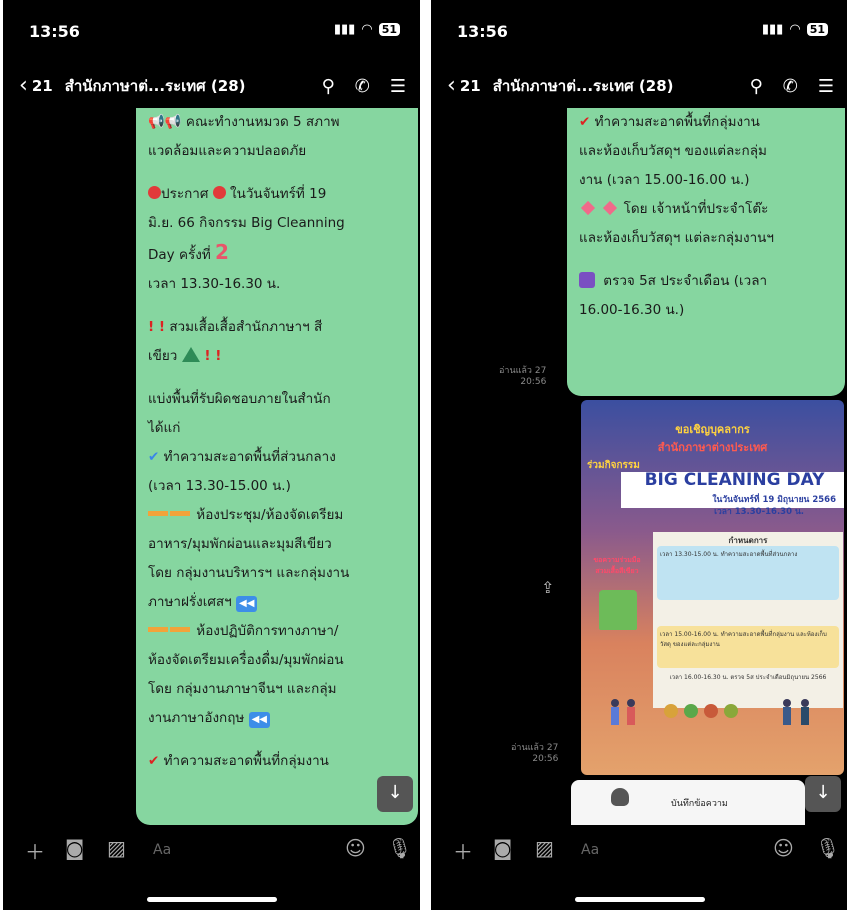 This screenshot has width=847, height=910. I want to click on document-image: บันทึกข้อความ, so click(688, 802).